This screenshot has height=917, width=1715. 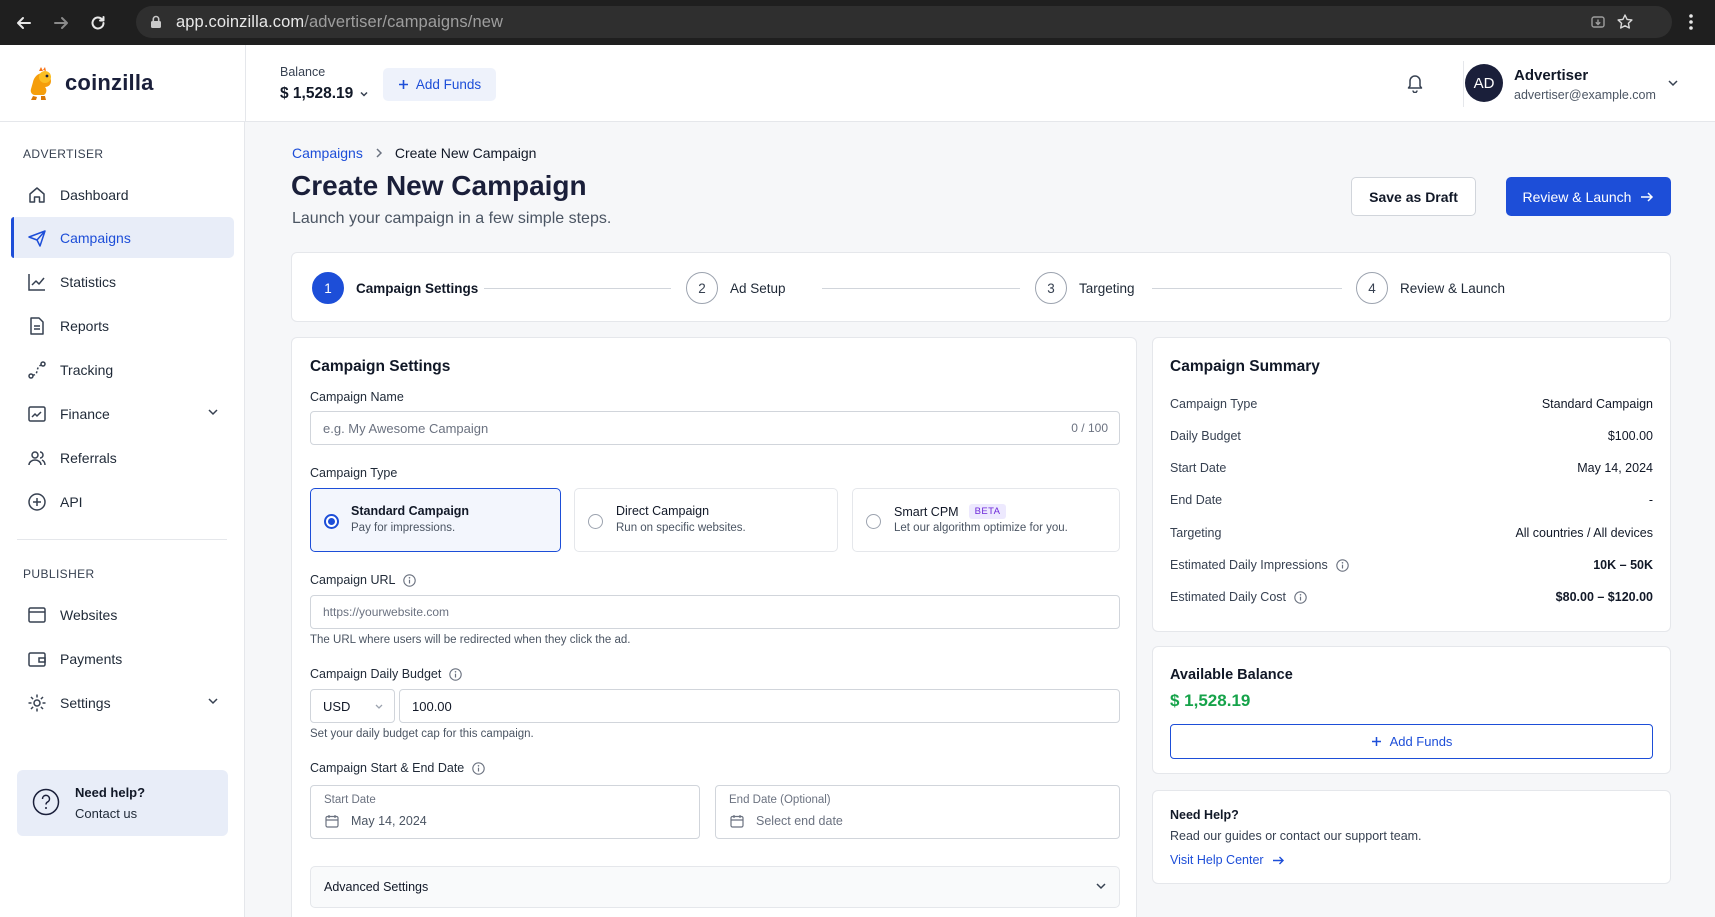 What do you see at coordinates (1411, 436) in the screenshot?
I see `summary-row: Daily Budget $100.00` at bounding box center [1411, 436].